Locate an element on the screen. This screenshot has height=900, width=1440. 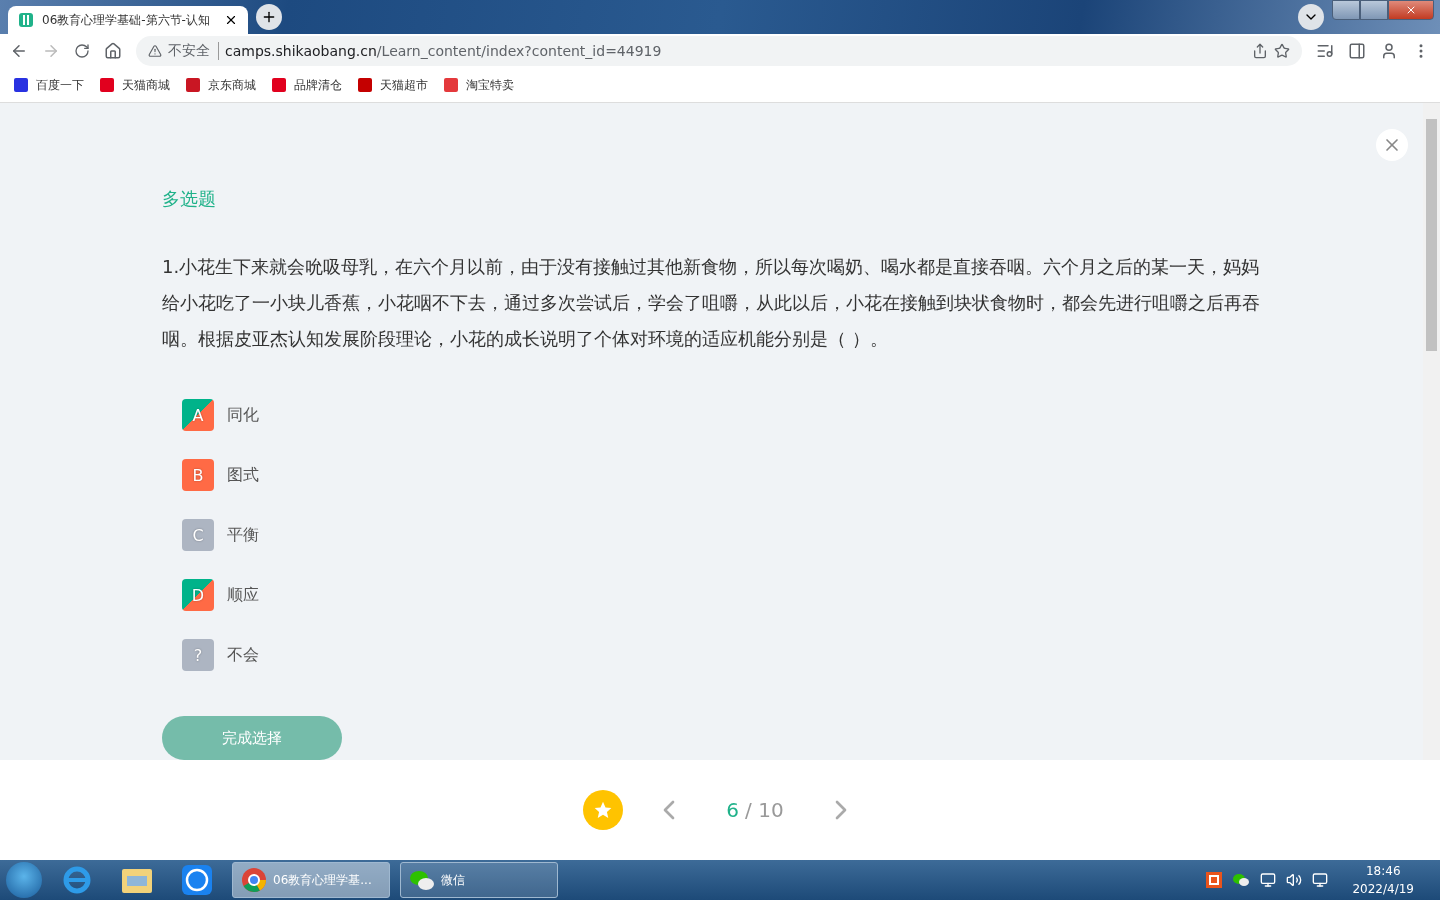
chat-tray-icon is located at coordinates (1241, 880).